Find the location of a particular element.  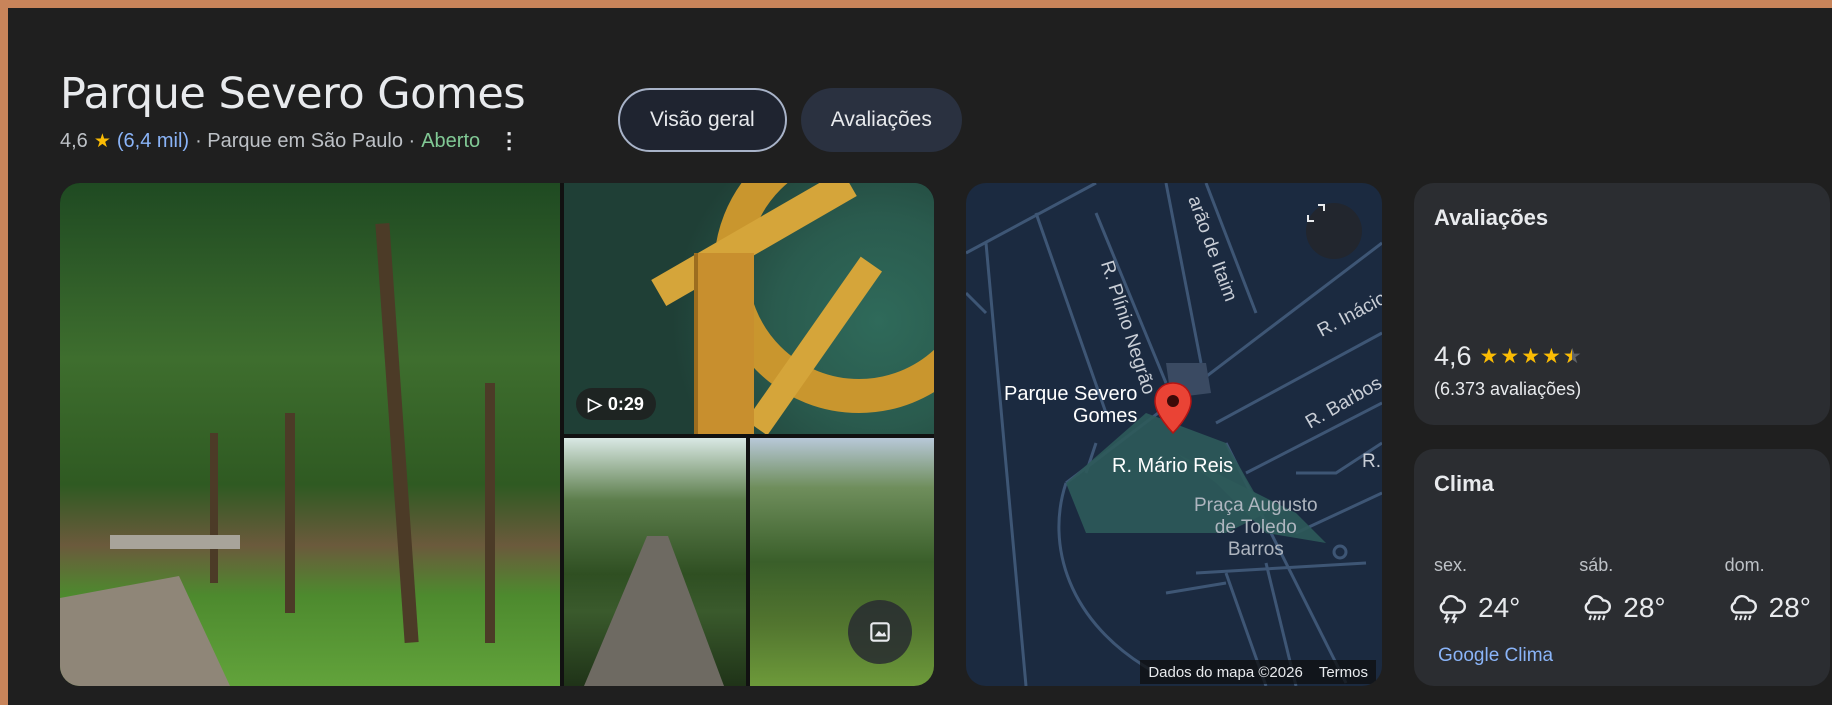

photo-trail is located at coordinates (655, 562).